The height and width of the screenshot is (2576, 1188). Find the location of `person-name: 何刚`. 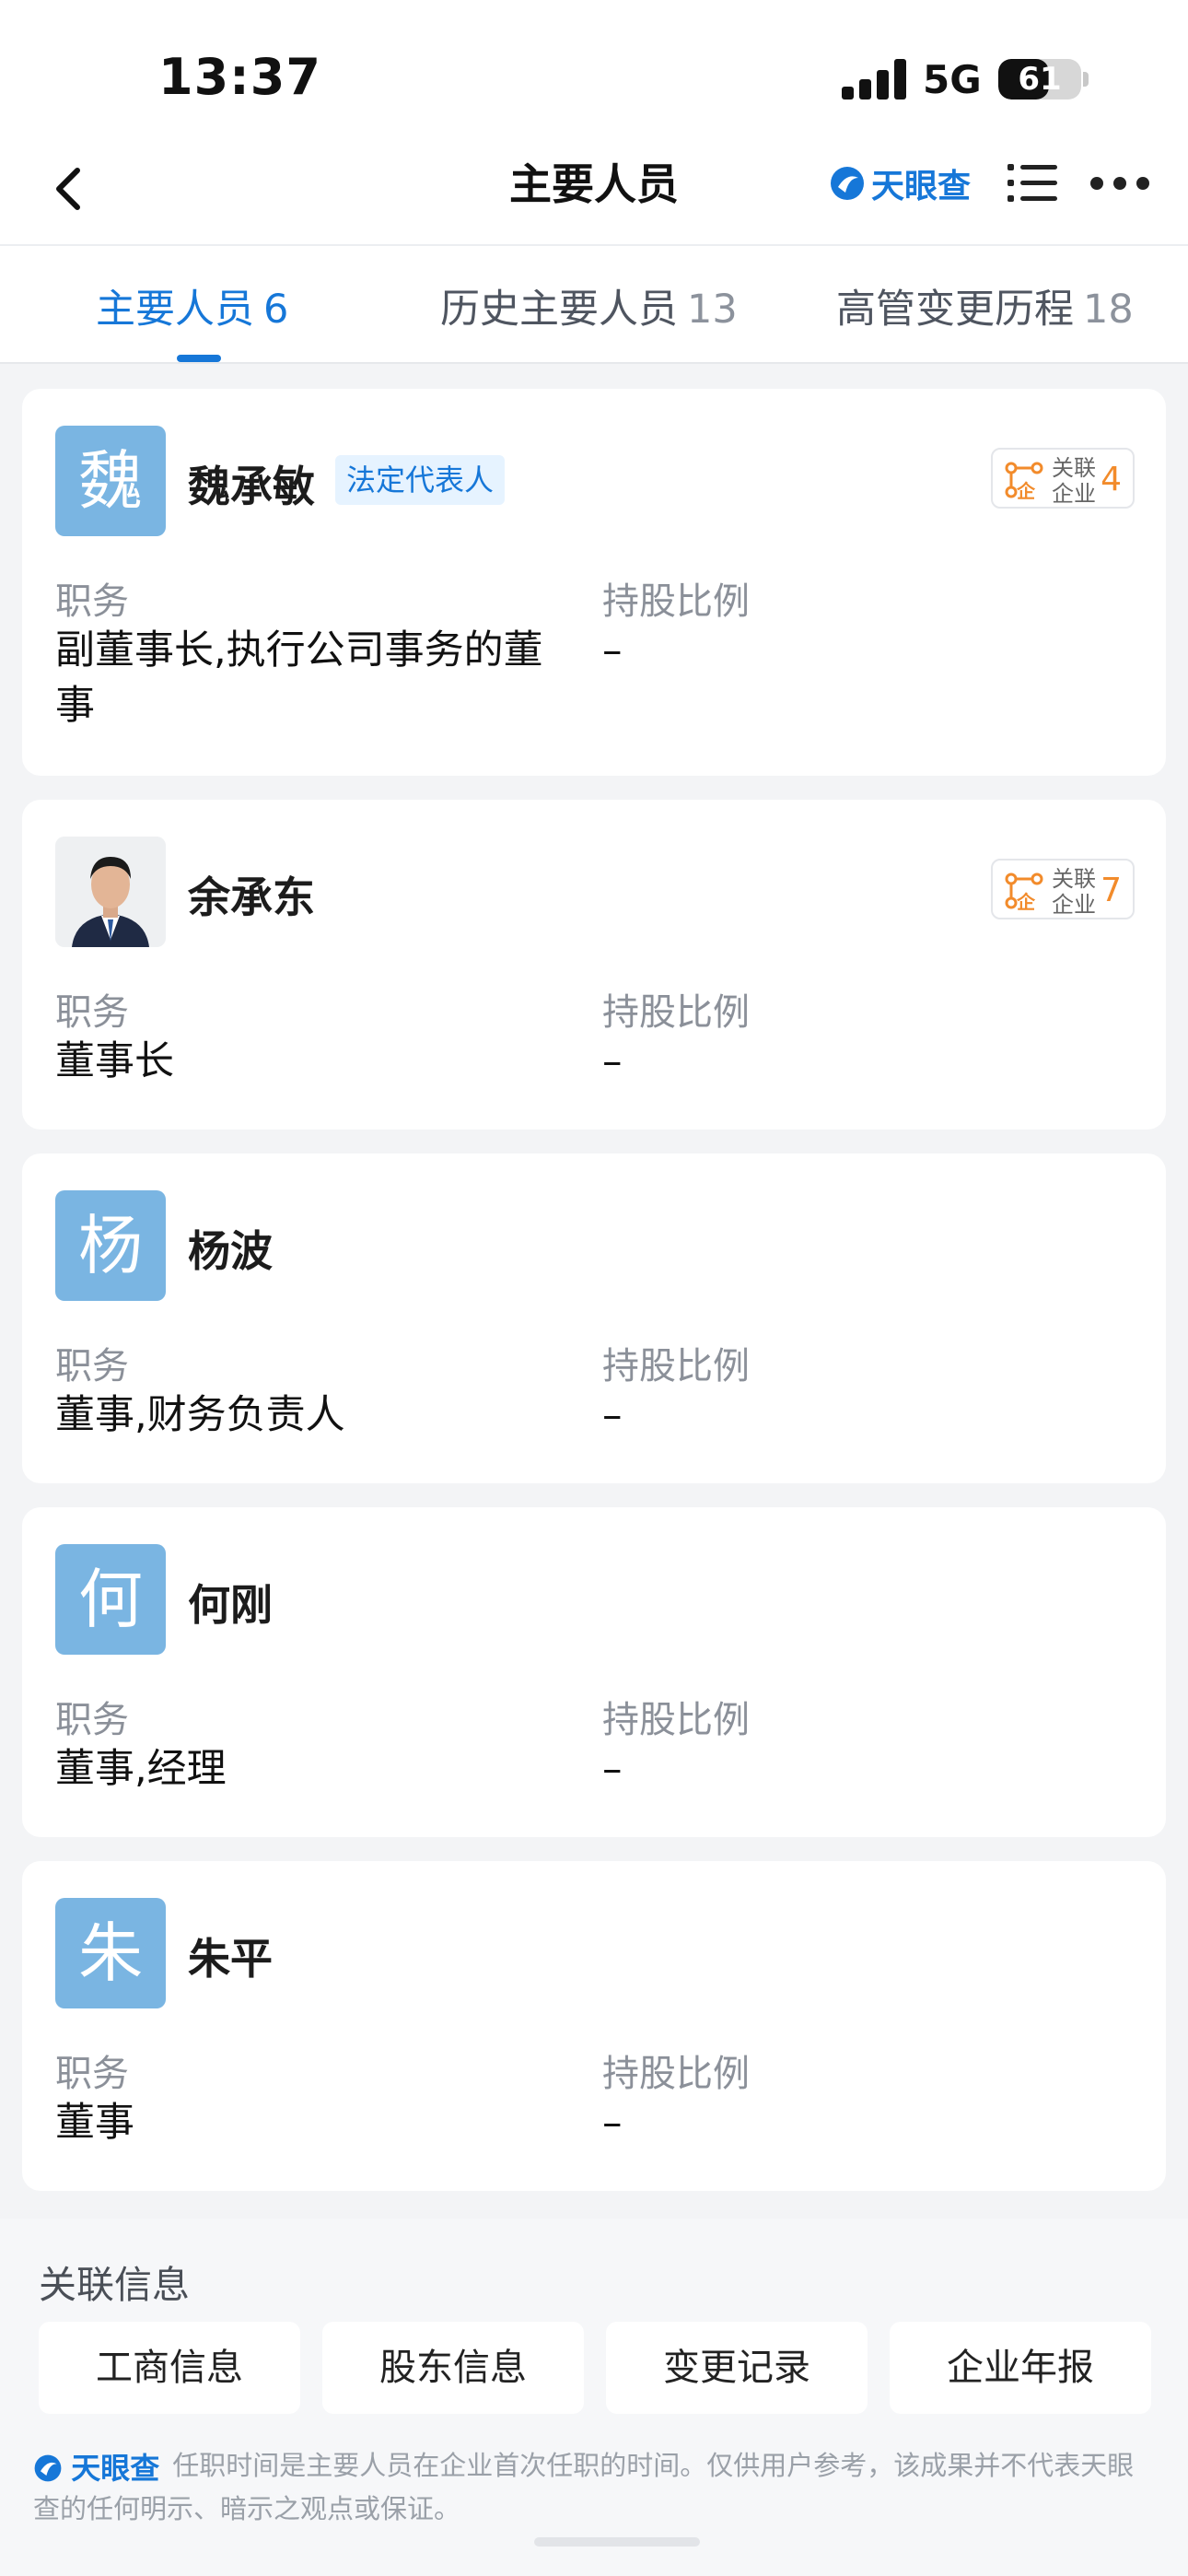

person-name: 何刚 is located at coordinates (230, 1602).